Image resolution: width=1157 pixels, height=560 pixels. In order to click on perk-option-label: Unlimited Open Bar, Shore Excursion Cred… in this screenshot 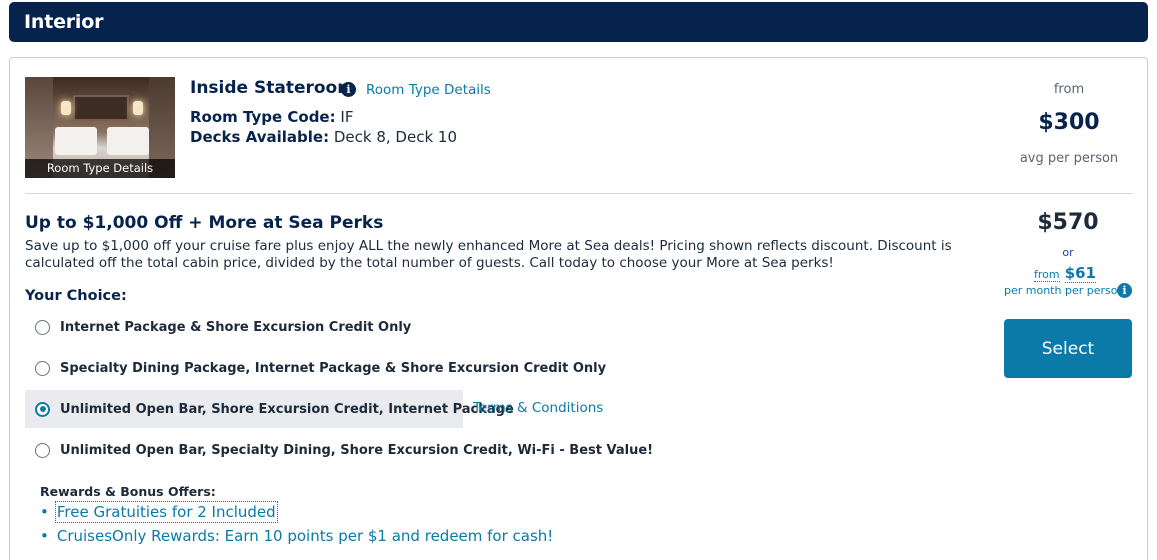, I will do `click(287, 409)`.